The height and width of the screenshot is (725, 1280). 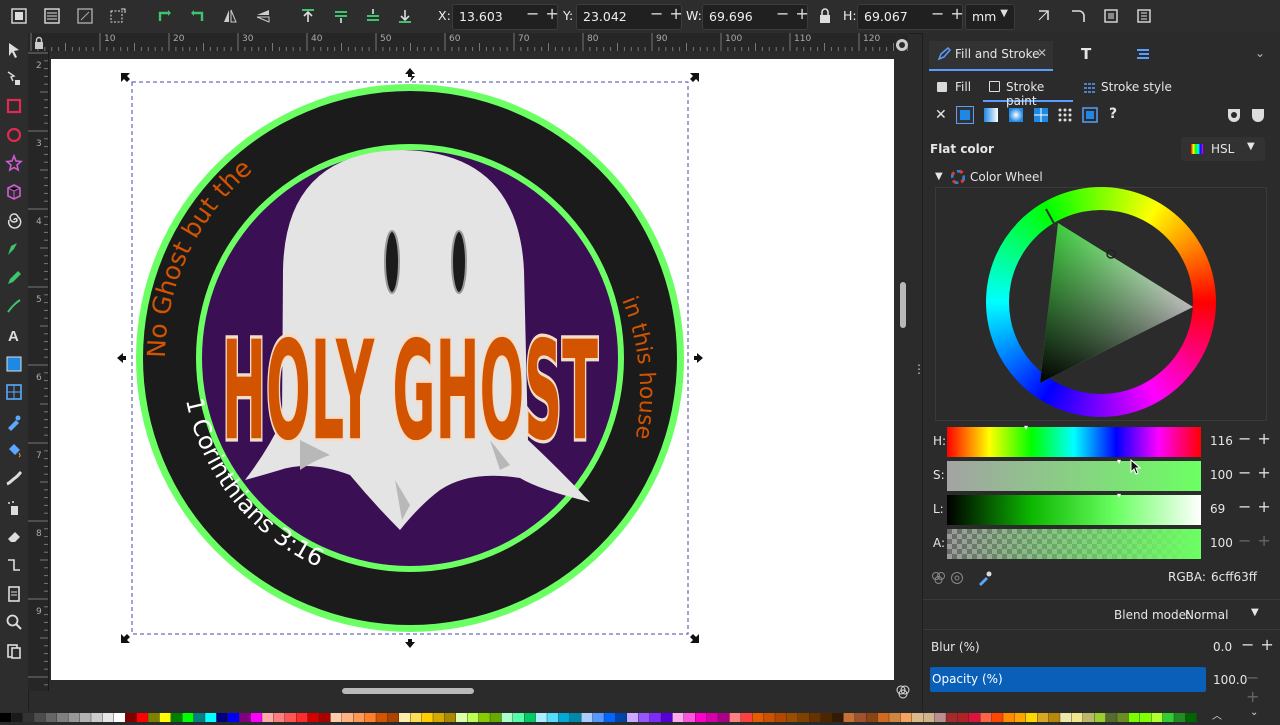 I want to click on s-value: 100, so click(x=1221, y=475).